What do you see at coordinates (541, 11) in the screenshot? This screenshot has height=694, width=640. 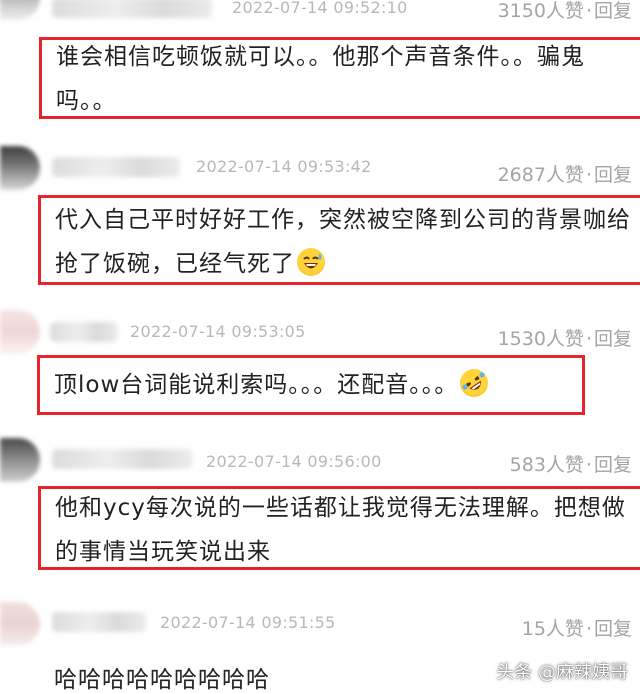 I see `like-count: 3150人赞` at bounding box center [541, 11].